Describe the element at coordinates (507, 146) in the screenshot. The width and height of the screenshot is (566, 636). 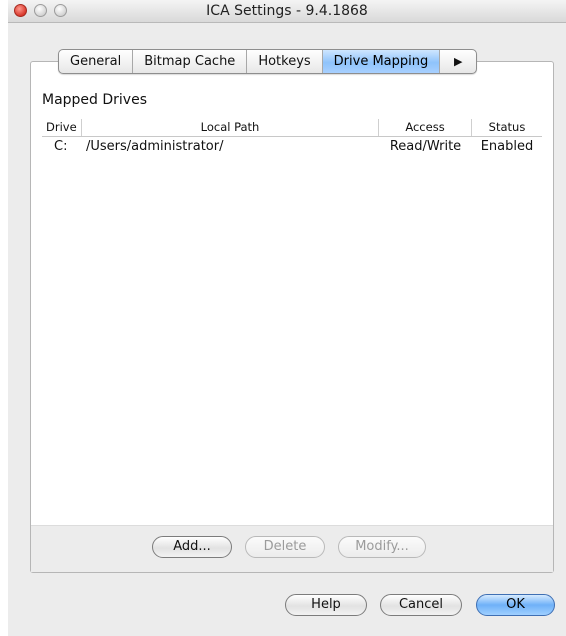
I see `status-cell: Enabled` at that location.